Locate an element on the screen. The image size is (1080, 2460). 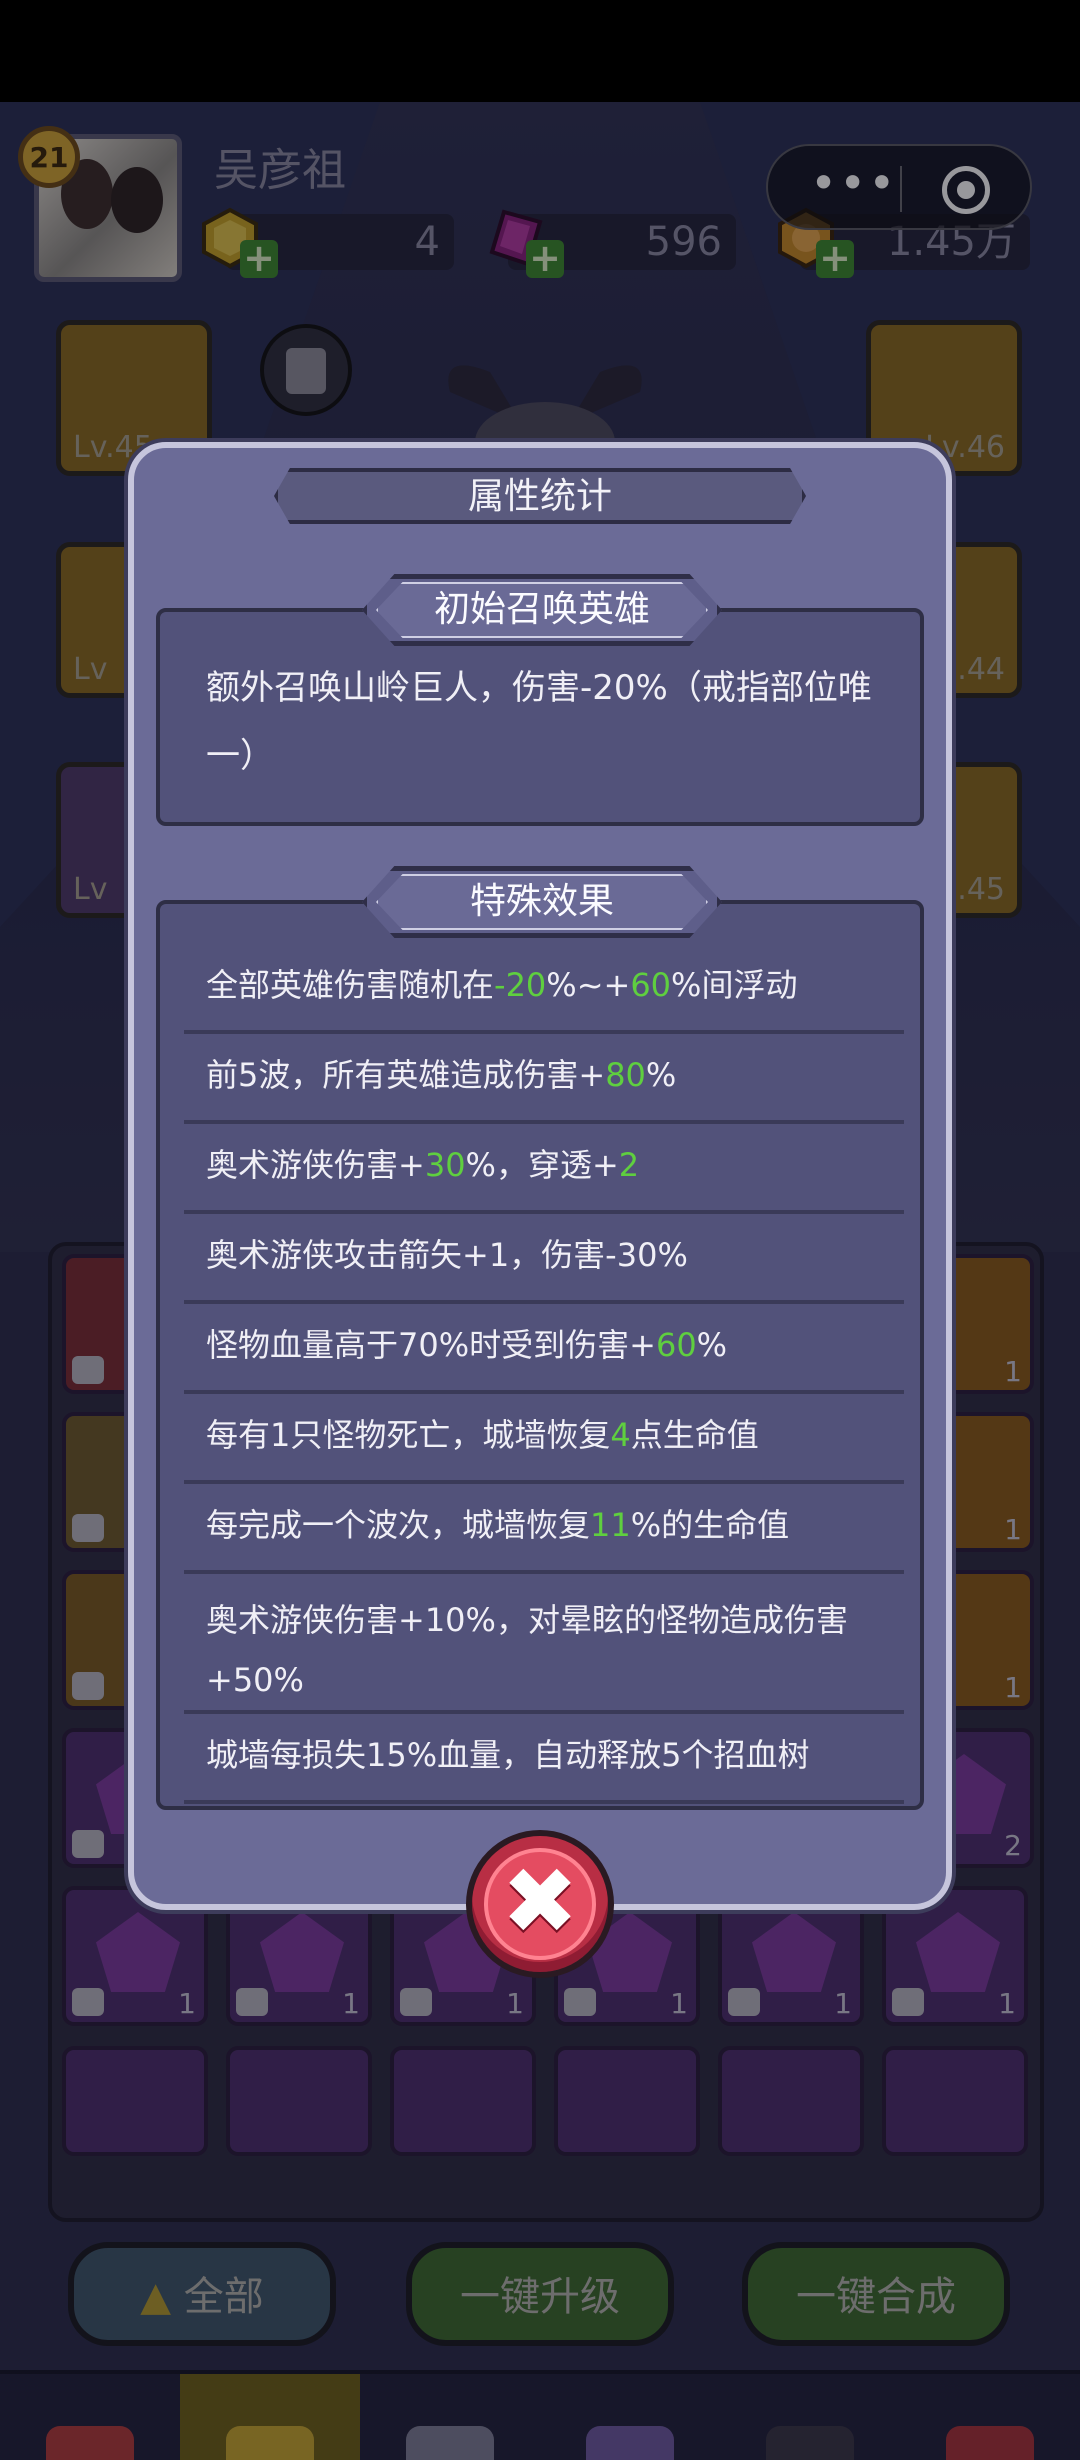
effect-text-segment: 奥术游侠攻击箭矢+1，伤害-30% is located at coordinates (447, 1255).